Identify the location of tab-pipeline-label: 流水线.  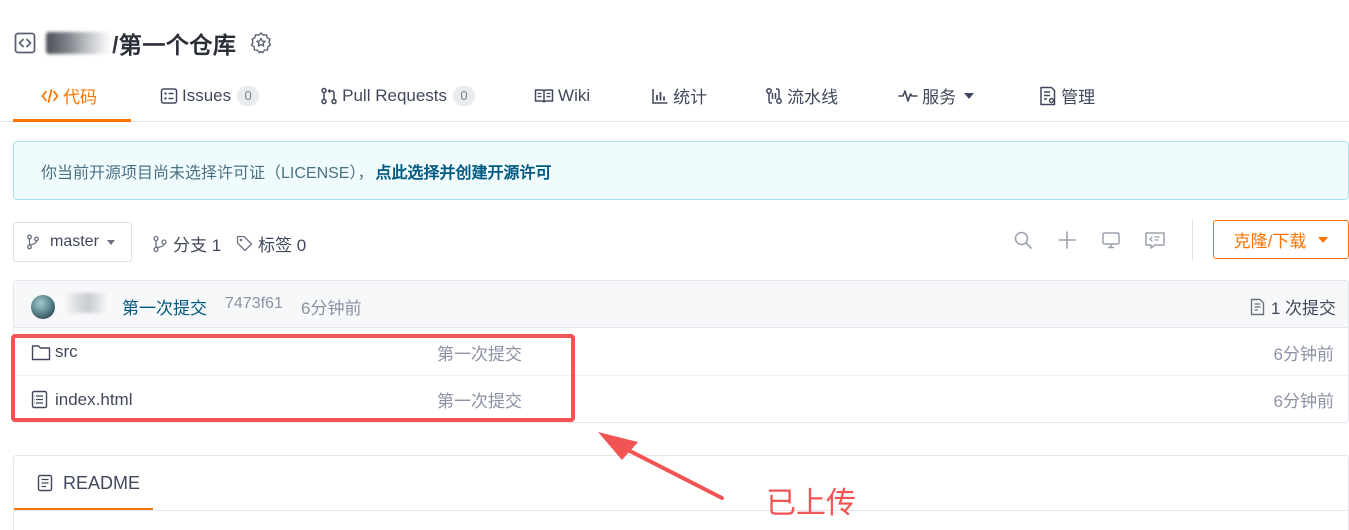
(813, 97).